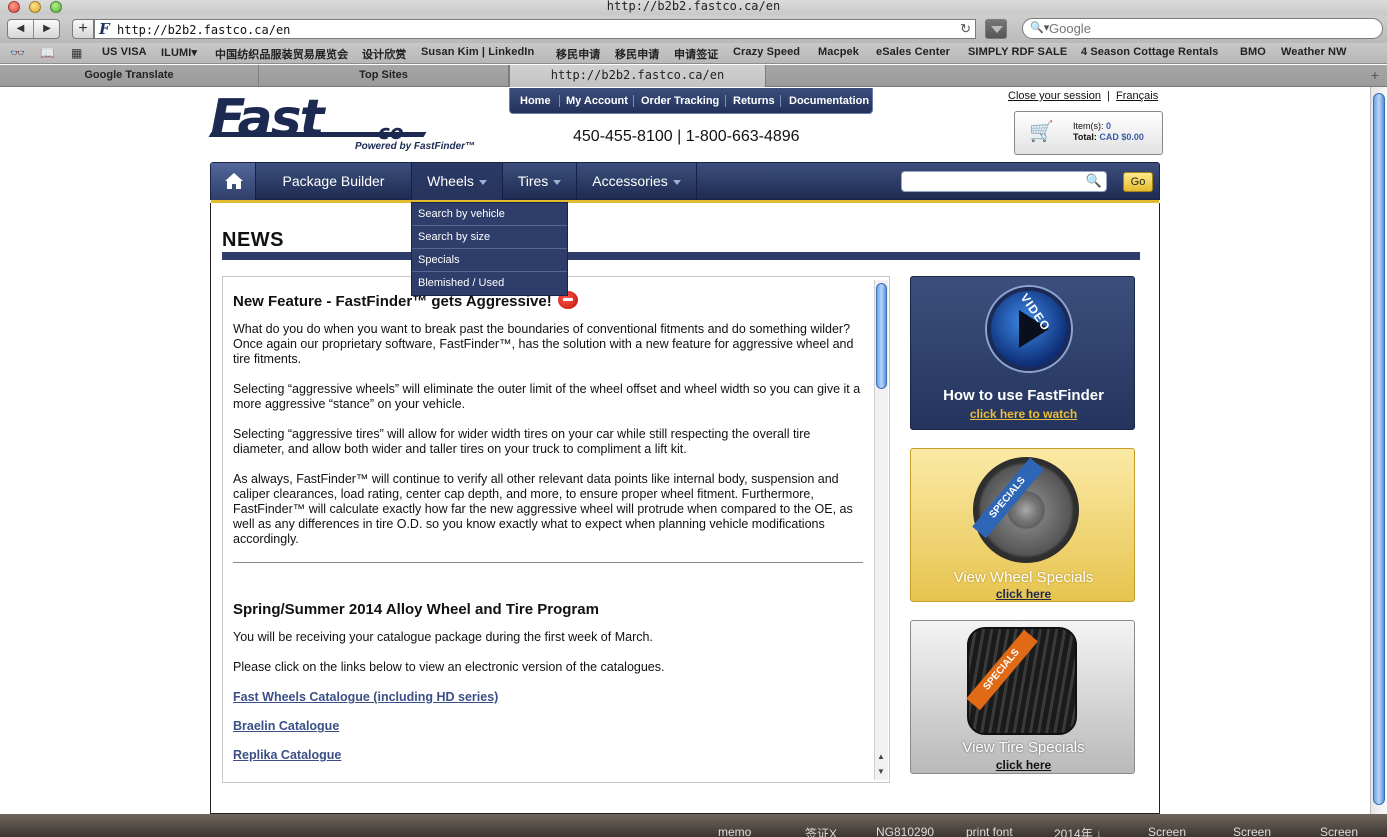  Describe the element at coordinates (104, 29) in the screenshot. I see `site-favicon-icon: F` at that location.